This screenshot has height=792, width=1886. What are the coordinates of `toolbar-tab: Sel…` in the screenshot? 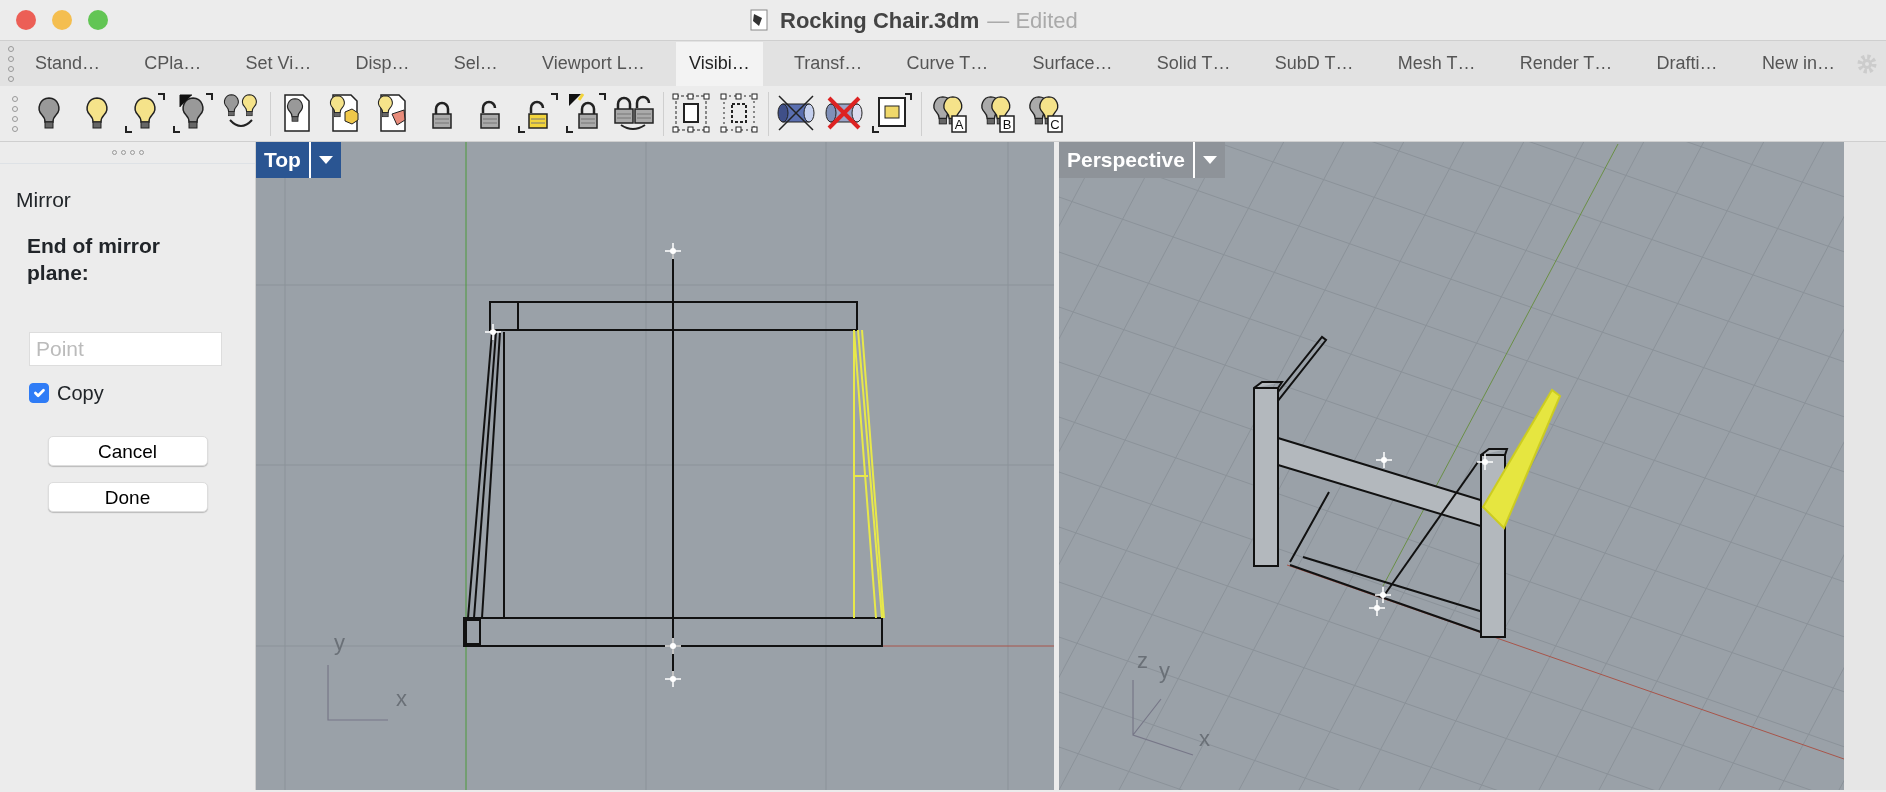 It's located at (475, 63).